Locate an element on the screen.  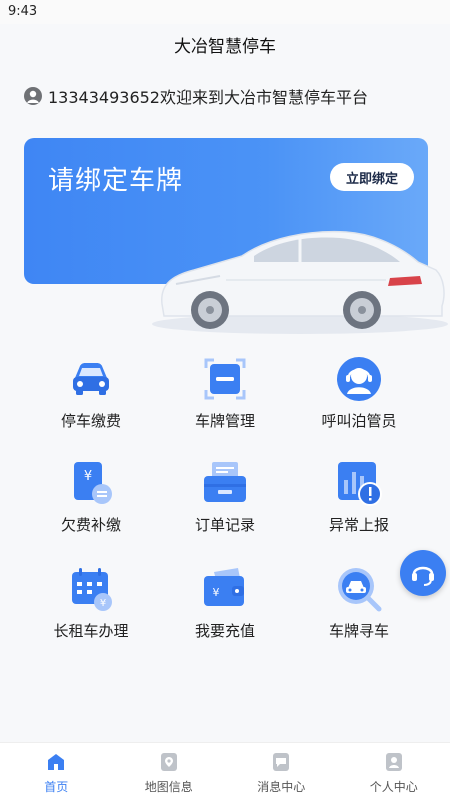
bill-yen-icon: ¥ is located at coordinates (93, 483).